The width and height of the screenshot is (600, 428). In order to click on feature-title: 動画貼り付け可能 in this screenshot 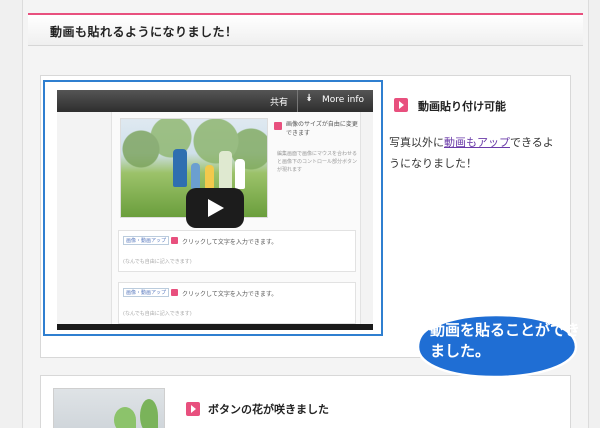, I will do `click(462, 106)`.